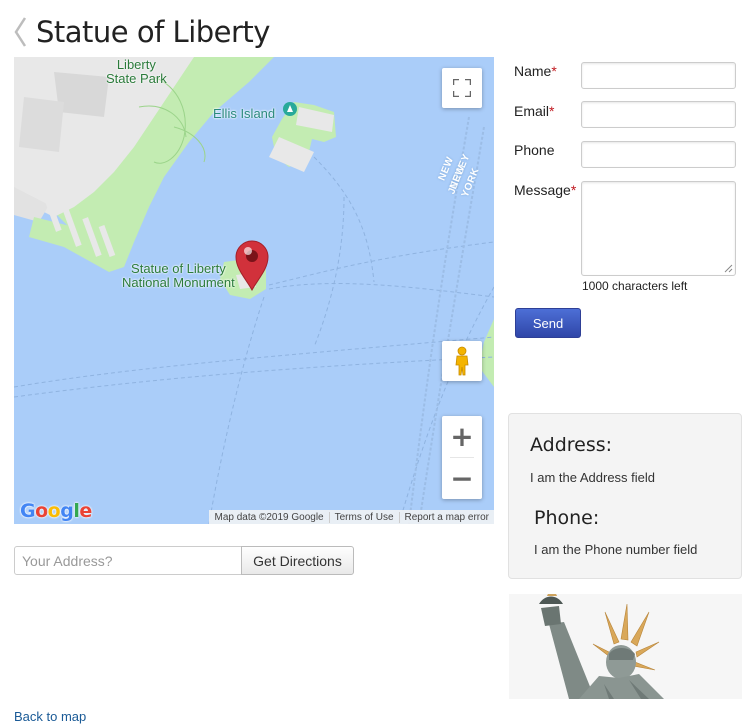  What do you see at coordinates (363, 517) in the screenshot?
I see `terms-of-use-link: Terms of Use` at bounding box center [363, 517].